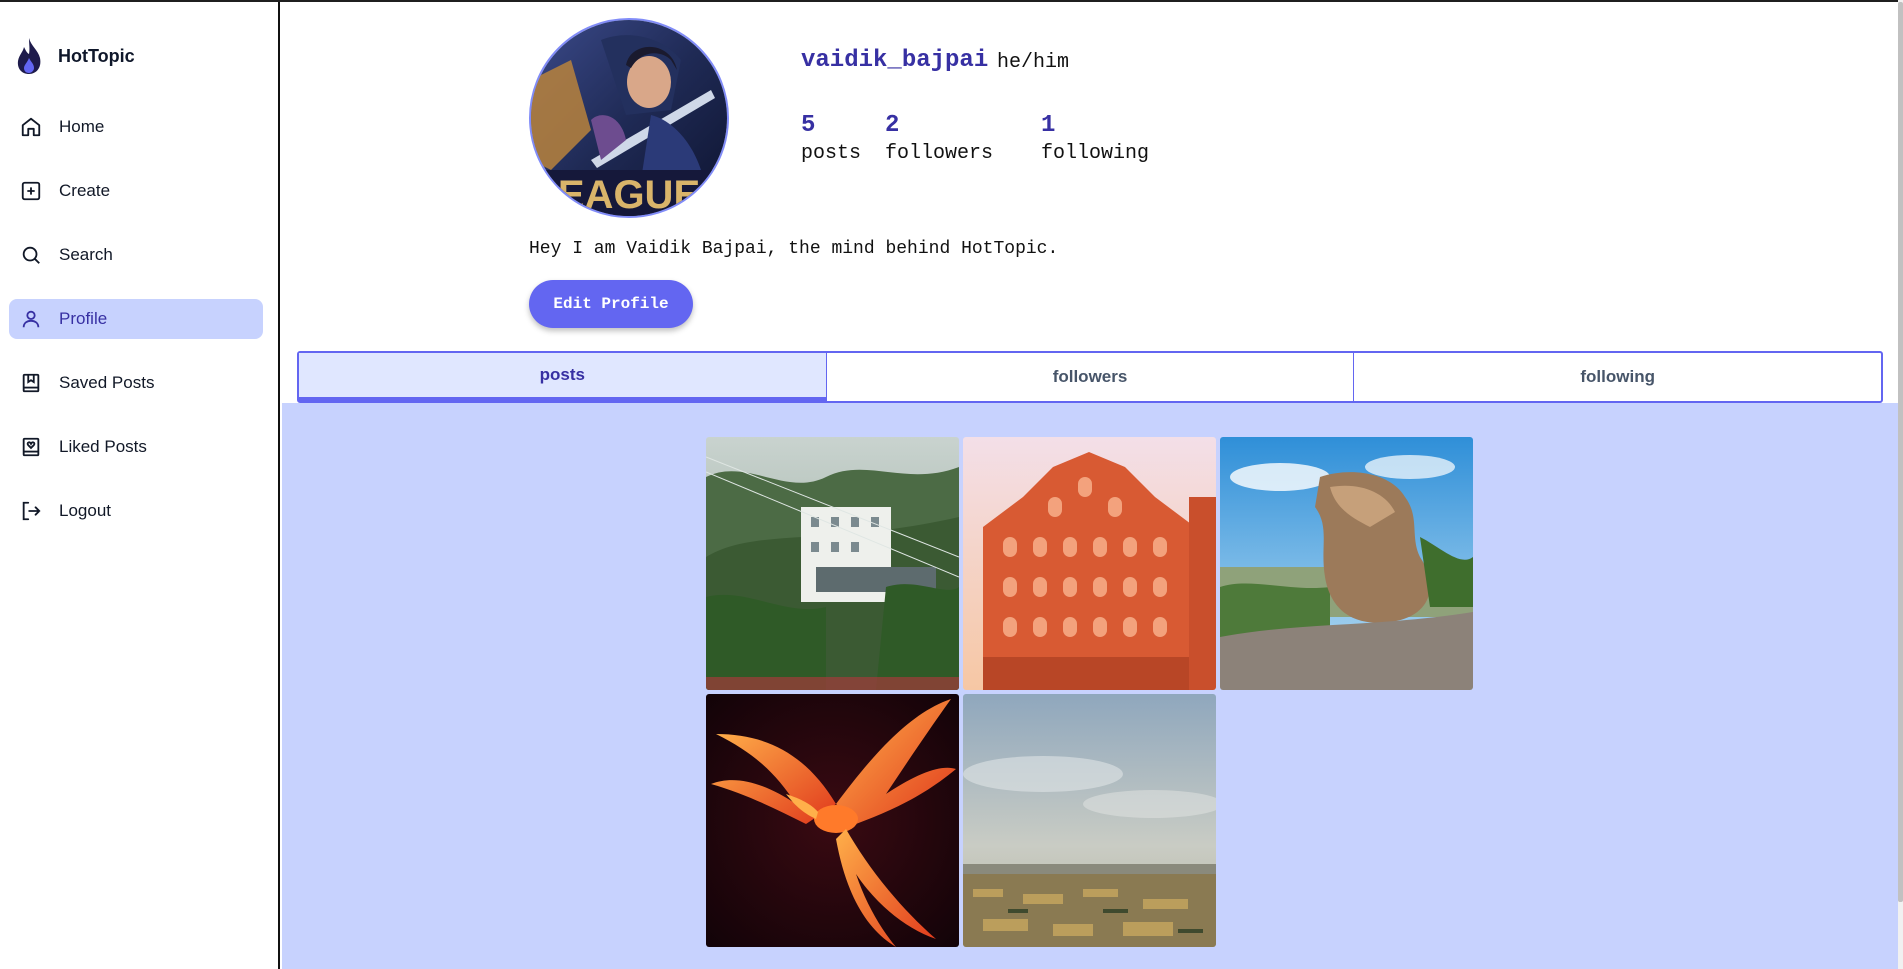 The width and height of the screenshot is (1903, 969). What do you see at coordinates (136, 191) in the screenshot?
I see `sidebar-item-create: Create` at bounding box center [136, 191].